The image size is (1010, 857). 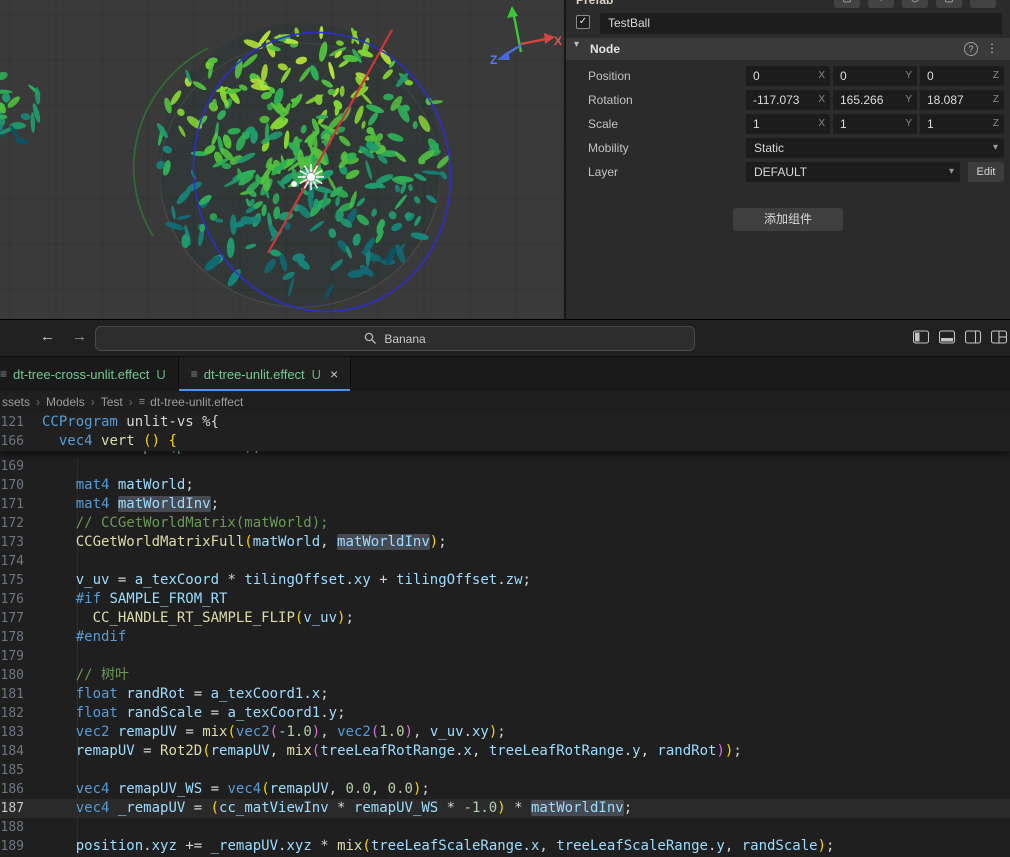 I want to click on line-number: 186, so click(x=12, y=789).